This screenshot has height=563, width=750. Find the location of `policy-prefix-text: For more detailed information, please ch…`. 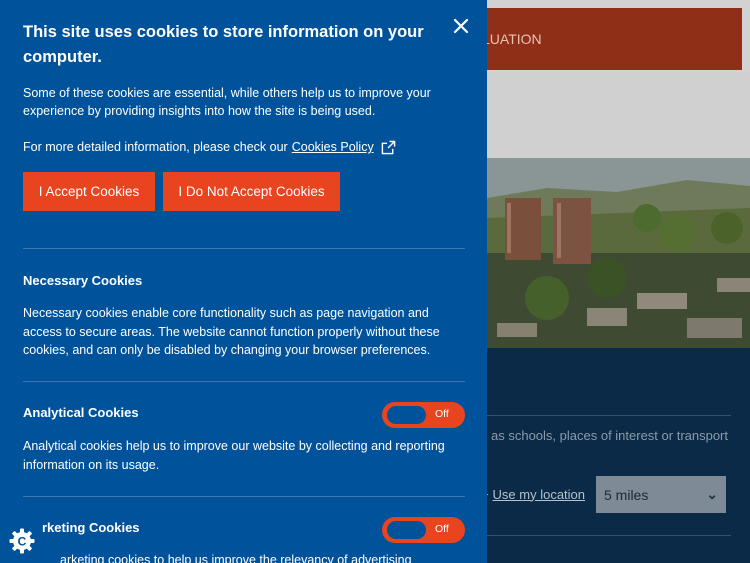

policy-prefix-text: For more detailed information, please ch… is located at coordinates (155, 147).